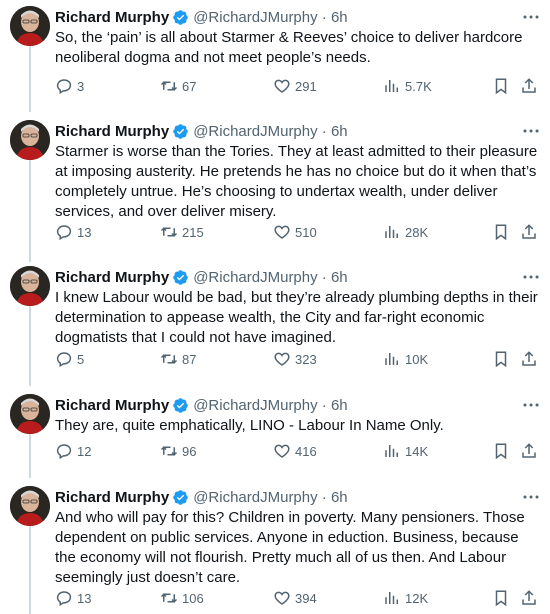  What do you see at coordinates (295, 232) in the screenshot?
I see `like-button: 510` at bounding box center [295, 232].